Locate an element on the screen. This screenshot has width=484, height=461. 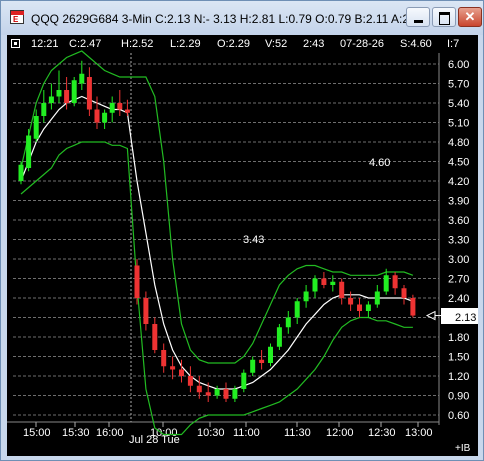
close-icon: ✕ is located at coordinates (470, 17).